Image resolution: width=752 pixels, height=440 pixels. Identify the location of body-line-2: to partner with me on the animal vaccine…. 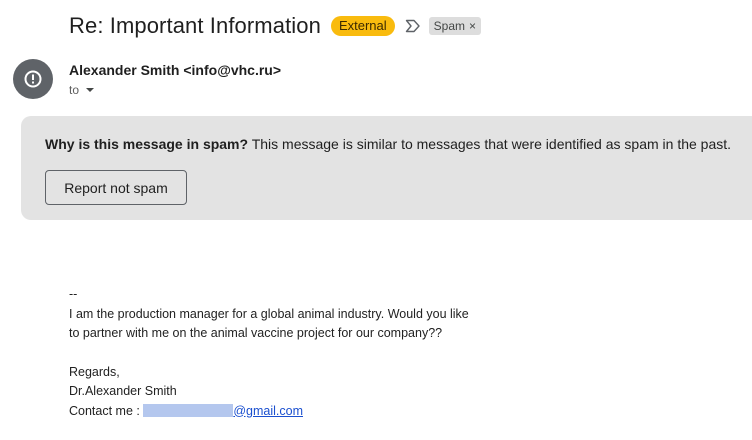
(256, 333).